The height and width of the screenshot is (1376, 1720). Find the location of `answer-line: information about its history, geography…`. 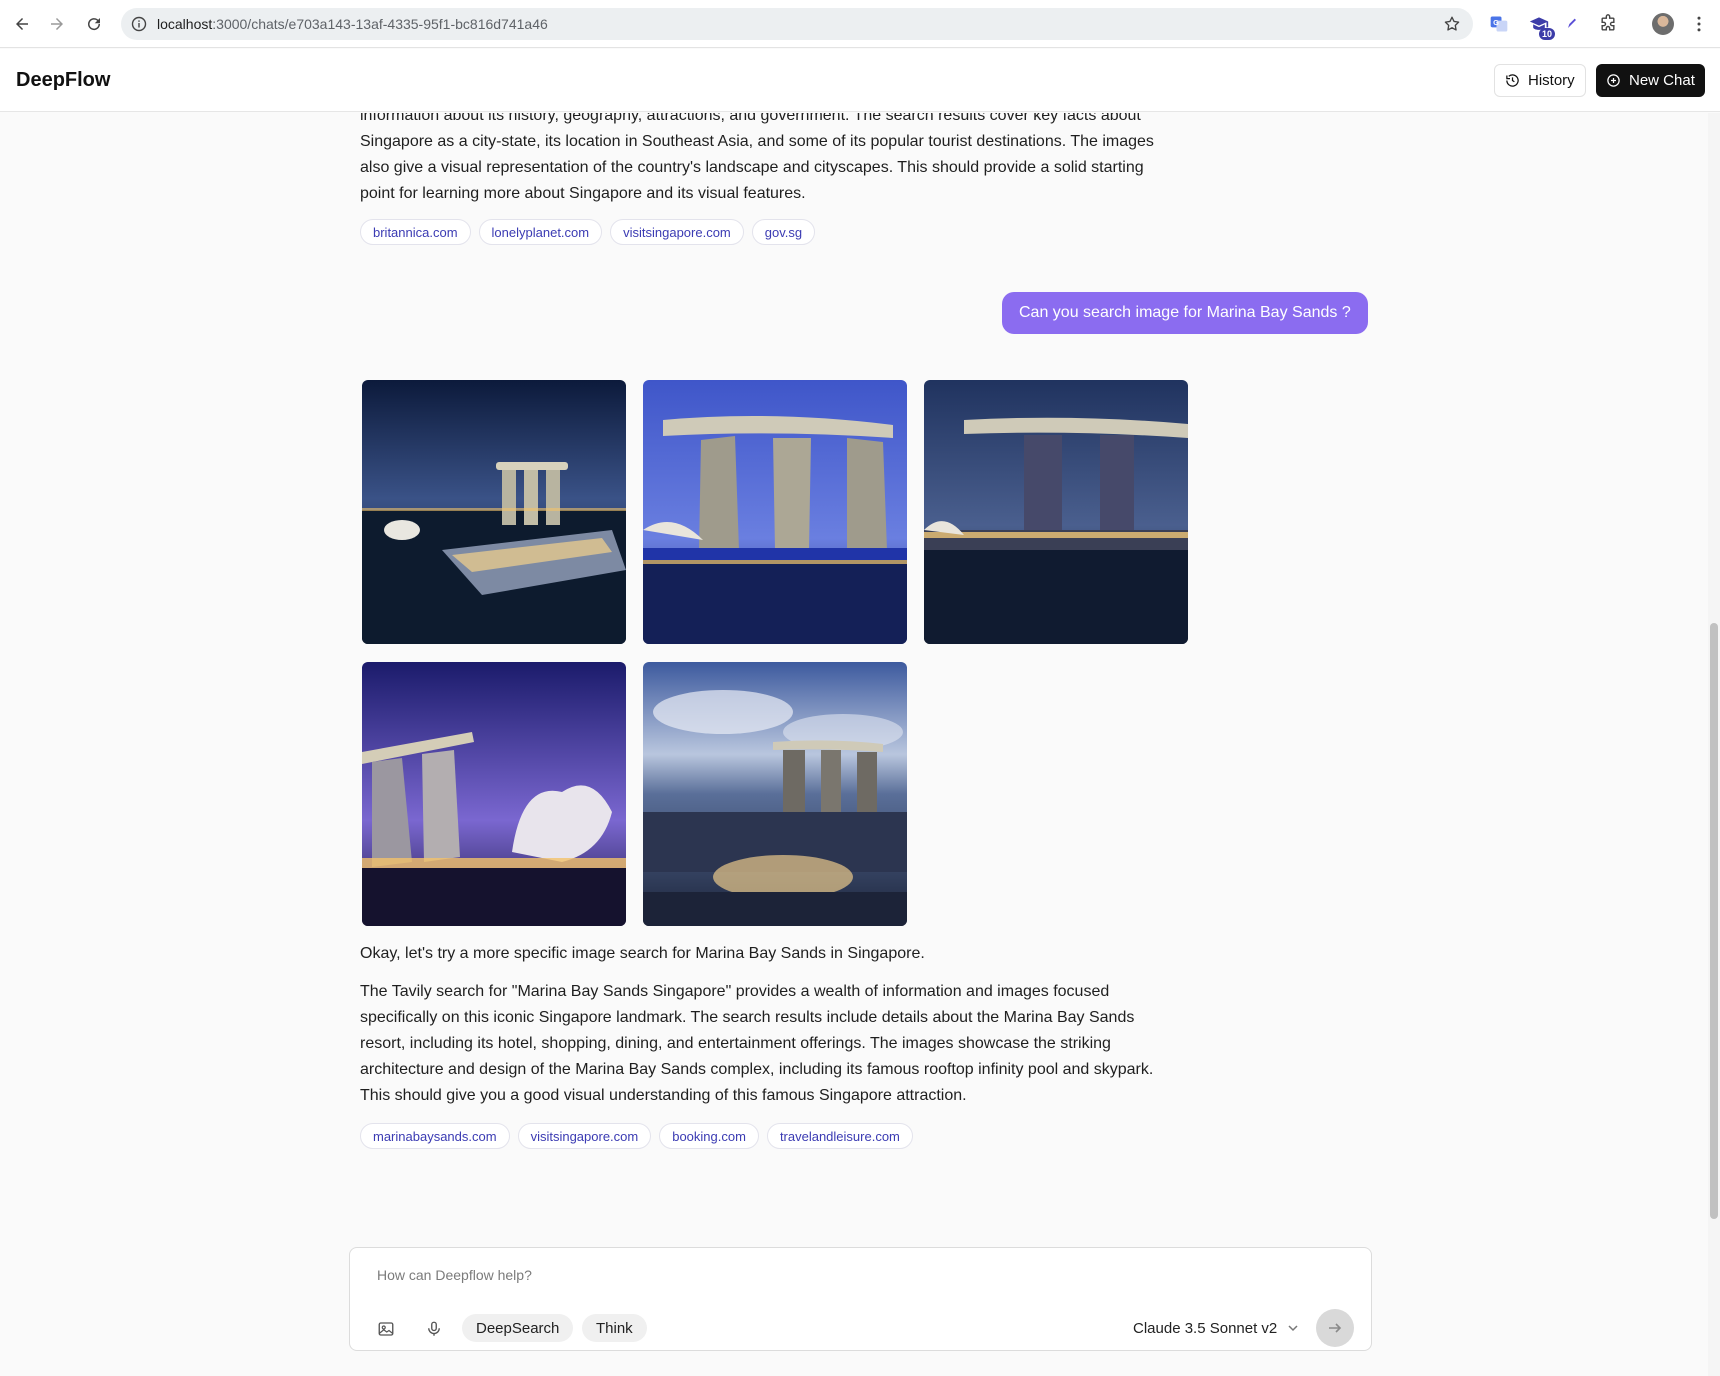

answer-line: information about its history, geography… is located at coordinates (750, 118).